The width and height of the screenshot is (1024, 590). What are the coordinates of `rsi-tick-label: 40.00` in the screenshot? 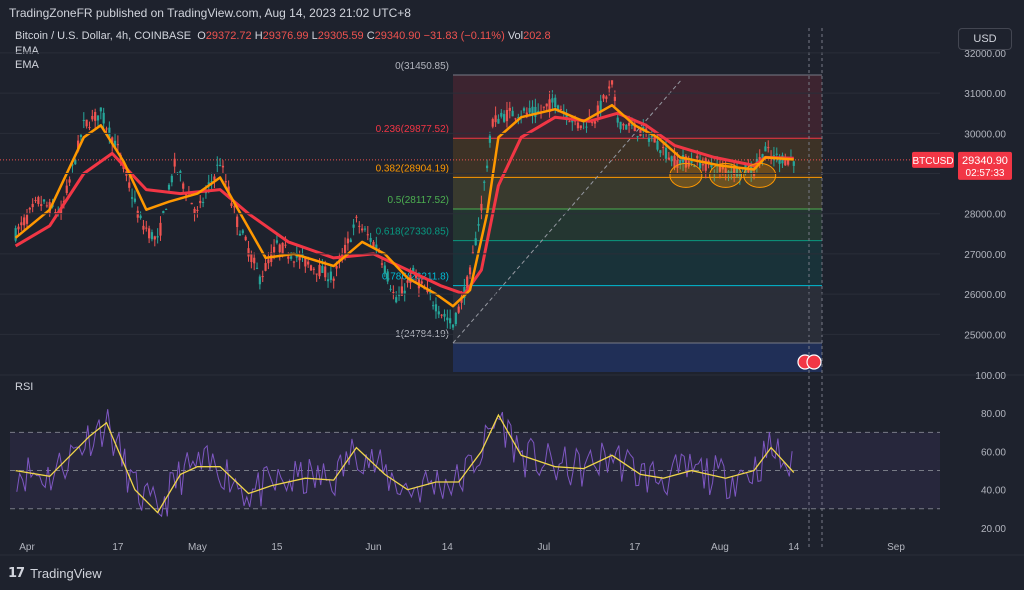 It's located at (993, 491).